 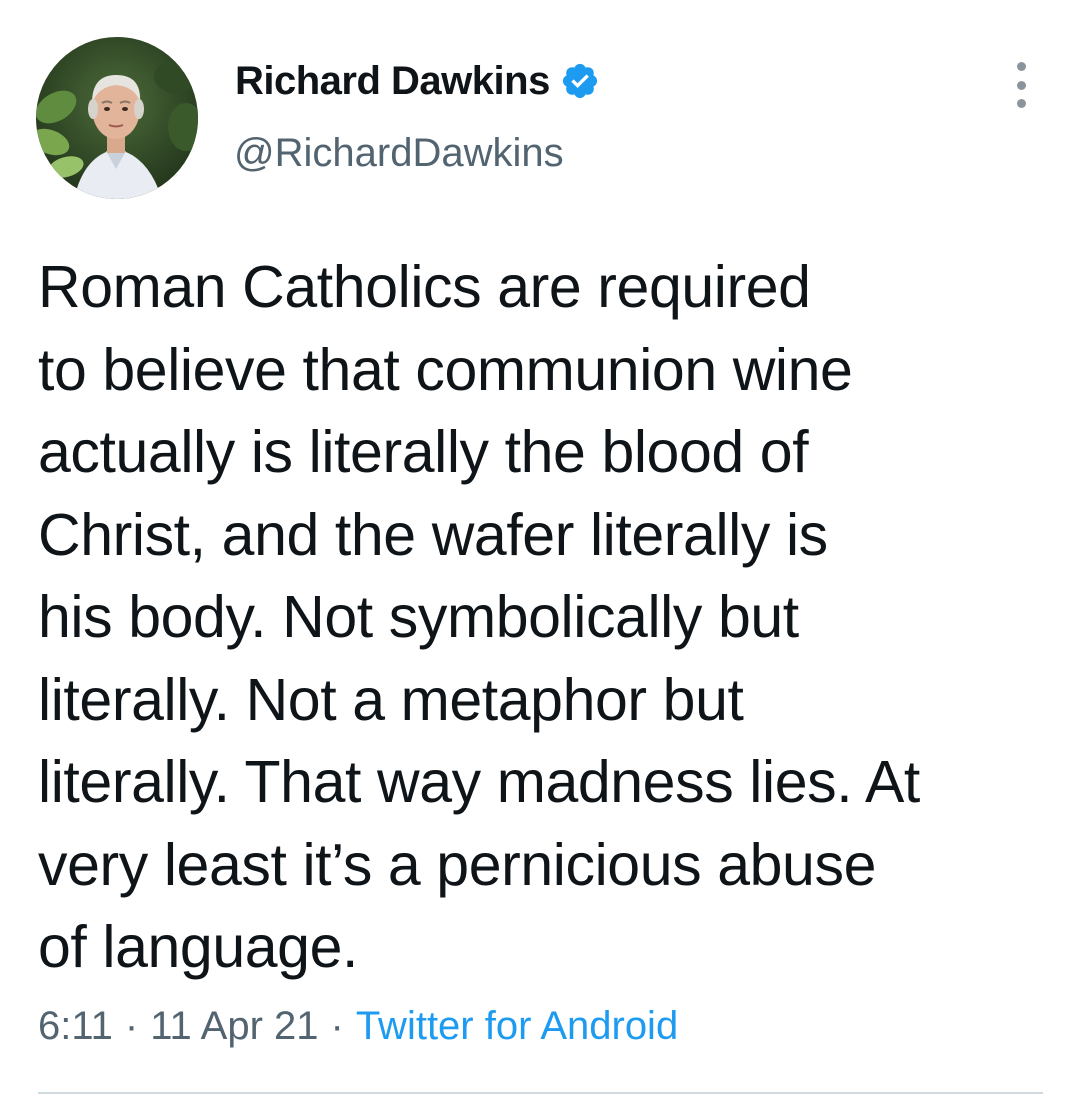 I want to click on tweet-text-line: literally. That way madness lies. At, so click(x=479, y=782).